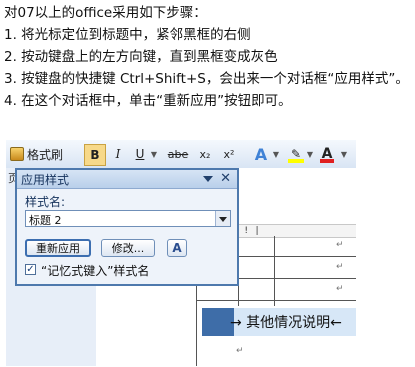  I want to click on format-painter-button: 格式刷, so click(36, 154).